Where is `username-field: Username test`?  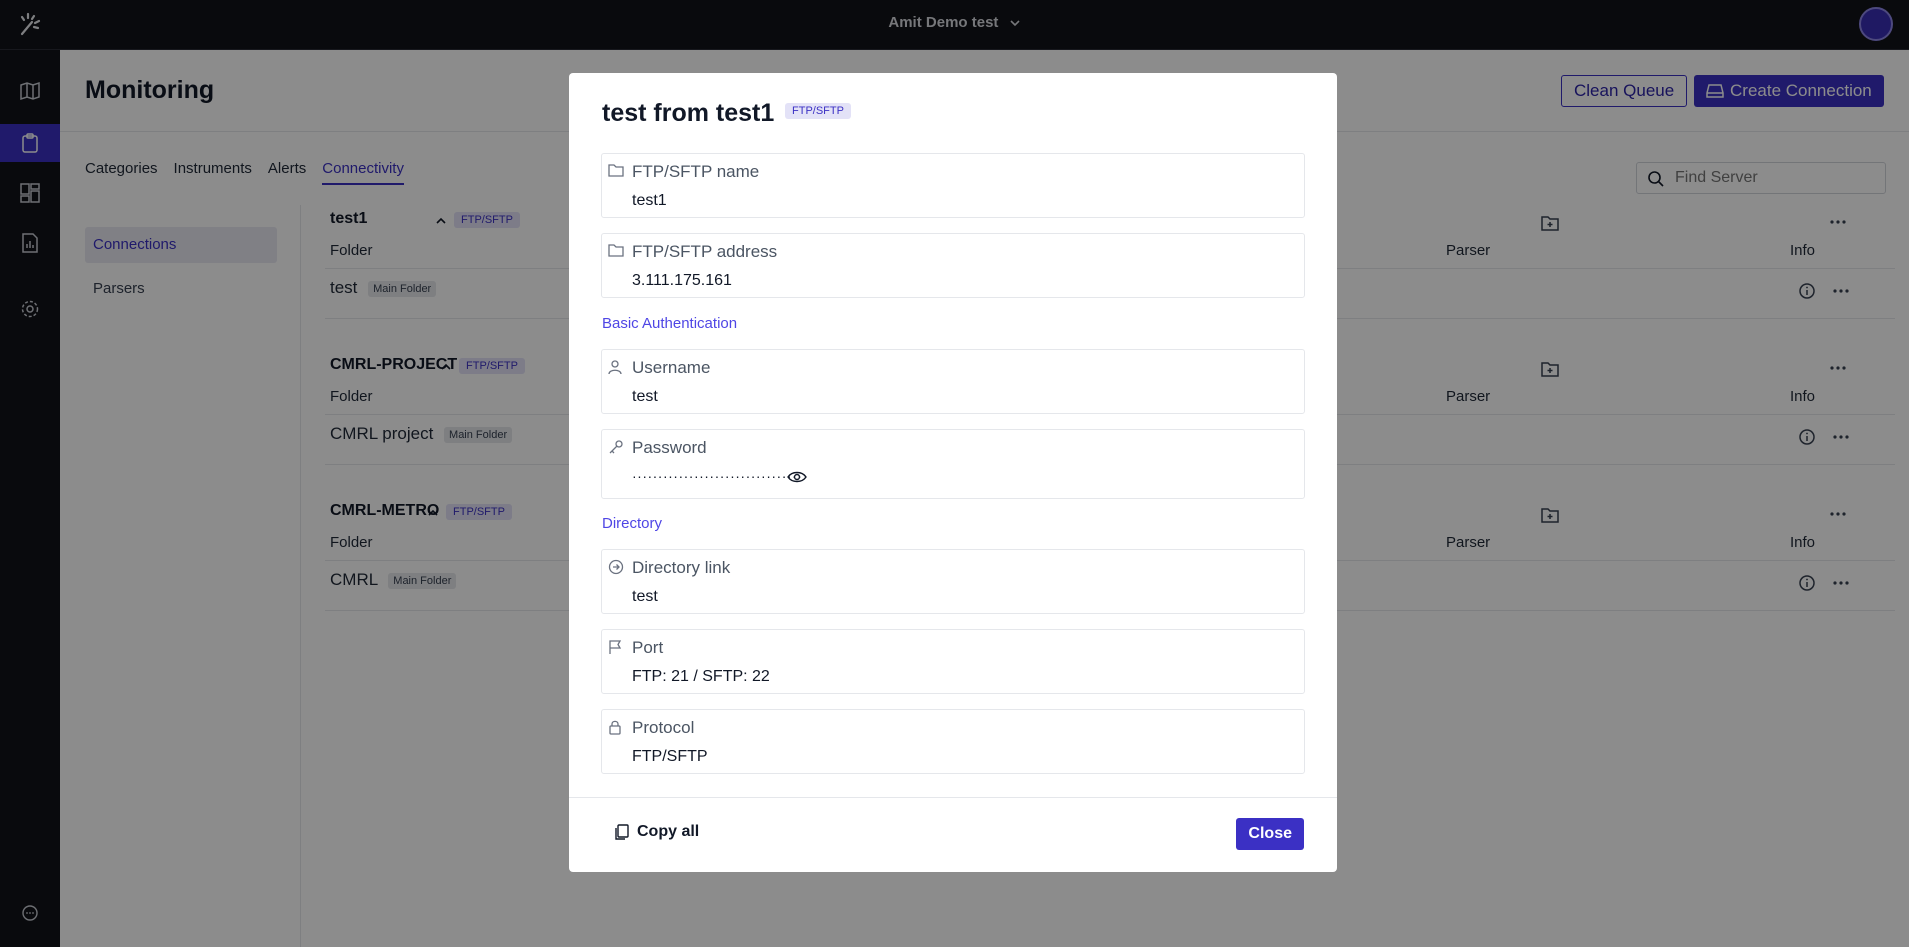
username-field: Username test is located at coordinates (953, 381).